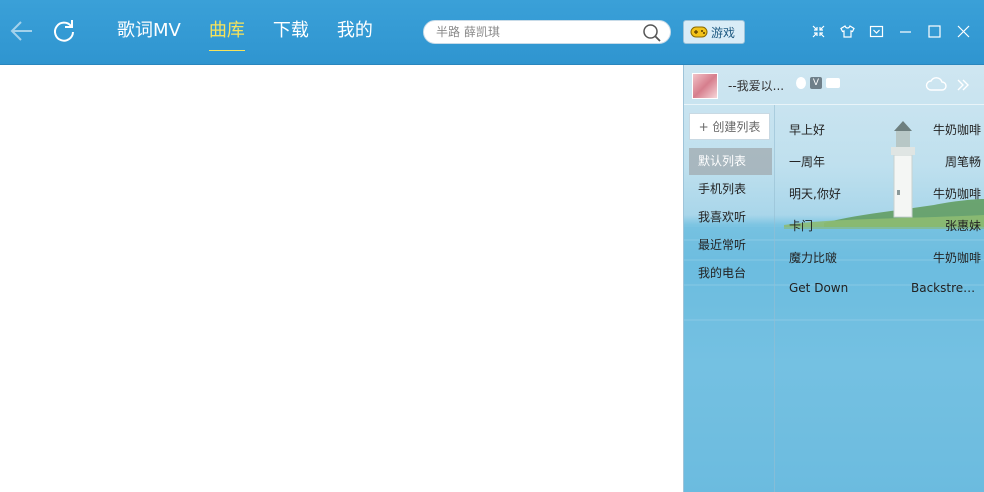 Image resolution: width=984 pixels, height=492 pixels. Describe the element at coordinates (730, 217) in the screenshot. I see `sidebar-item-favorites: 我喜欢听` at that location.